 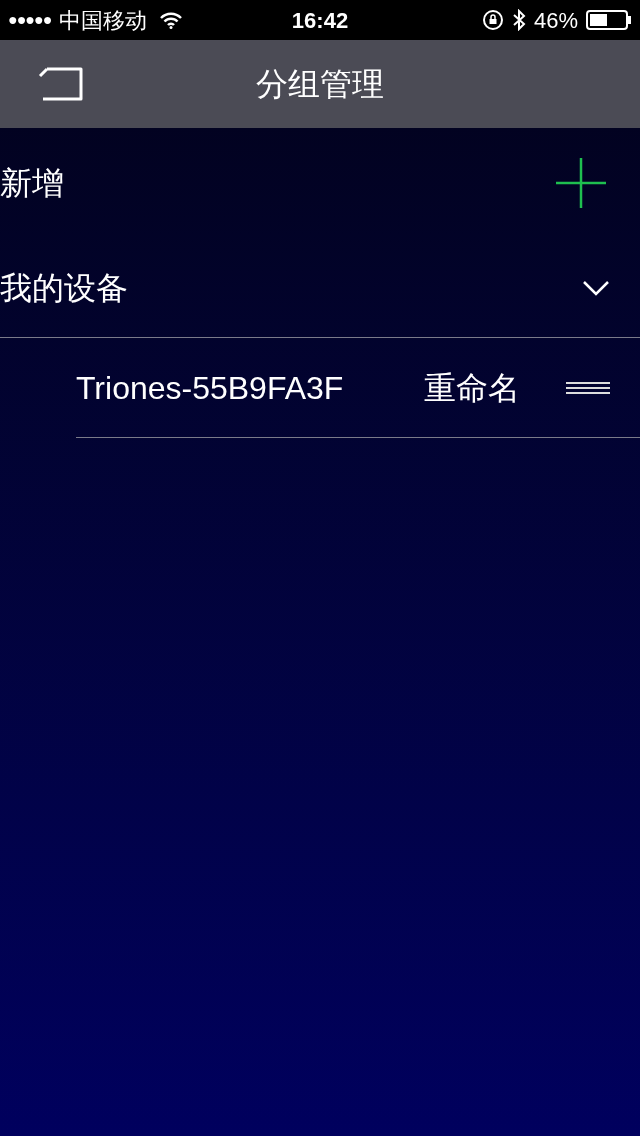 What do you see at coordinates (492, 20) in the screenshot?
I see `rotation-lock-icon` at bounding box center [492, 20].